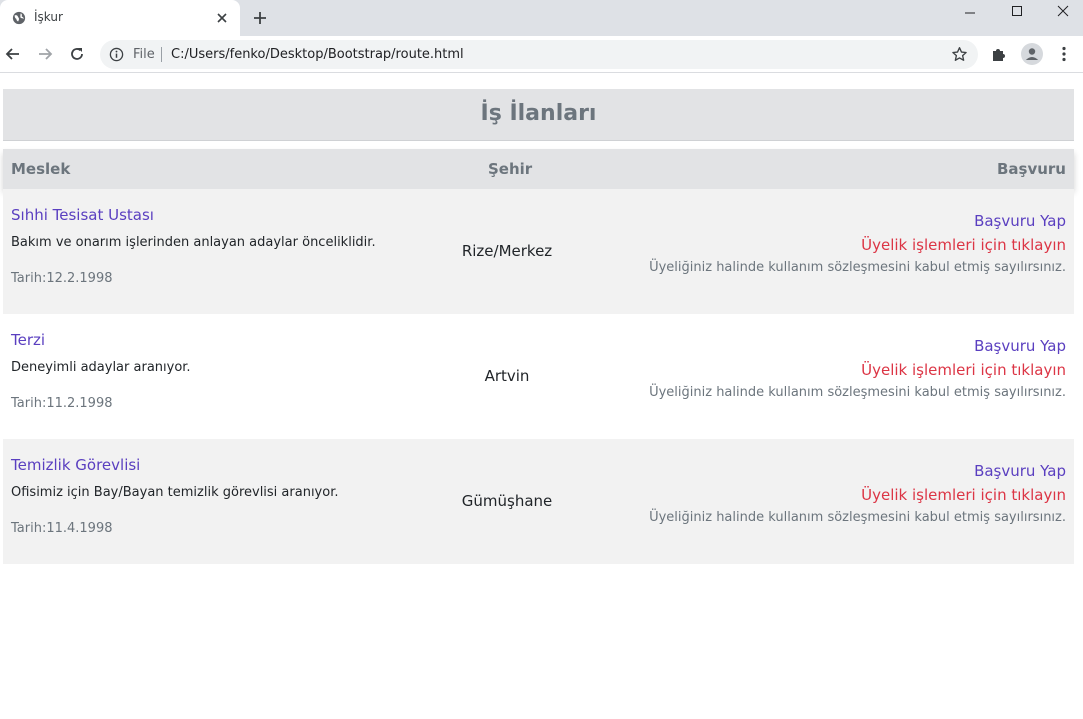  Describe the element at coordinates (13, 54) in the screenshot. I see `back-icon` at that location.